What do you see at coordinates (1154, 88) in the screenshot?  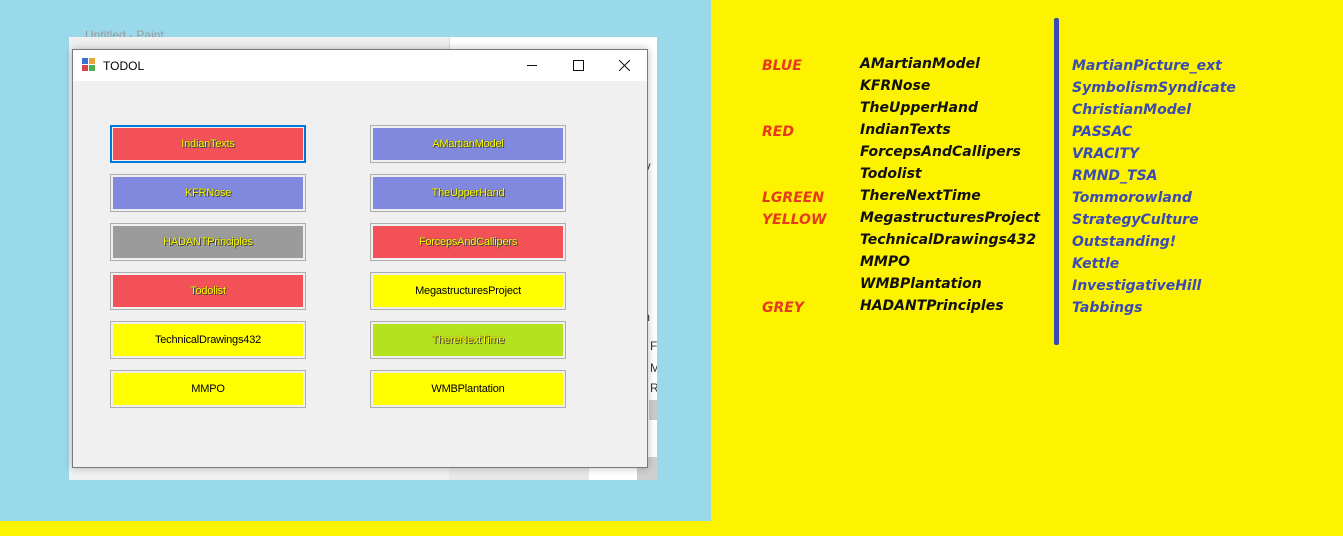 I see `list-item: SymbolismSyndicate` at bounding box center [1154, 88].